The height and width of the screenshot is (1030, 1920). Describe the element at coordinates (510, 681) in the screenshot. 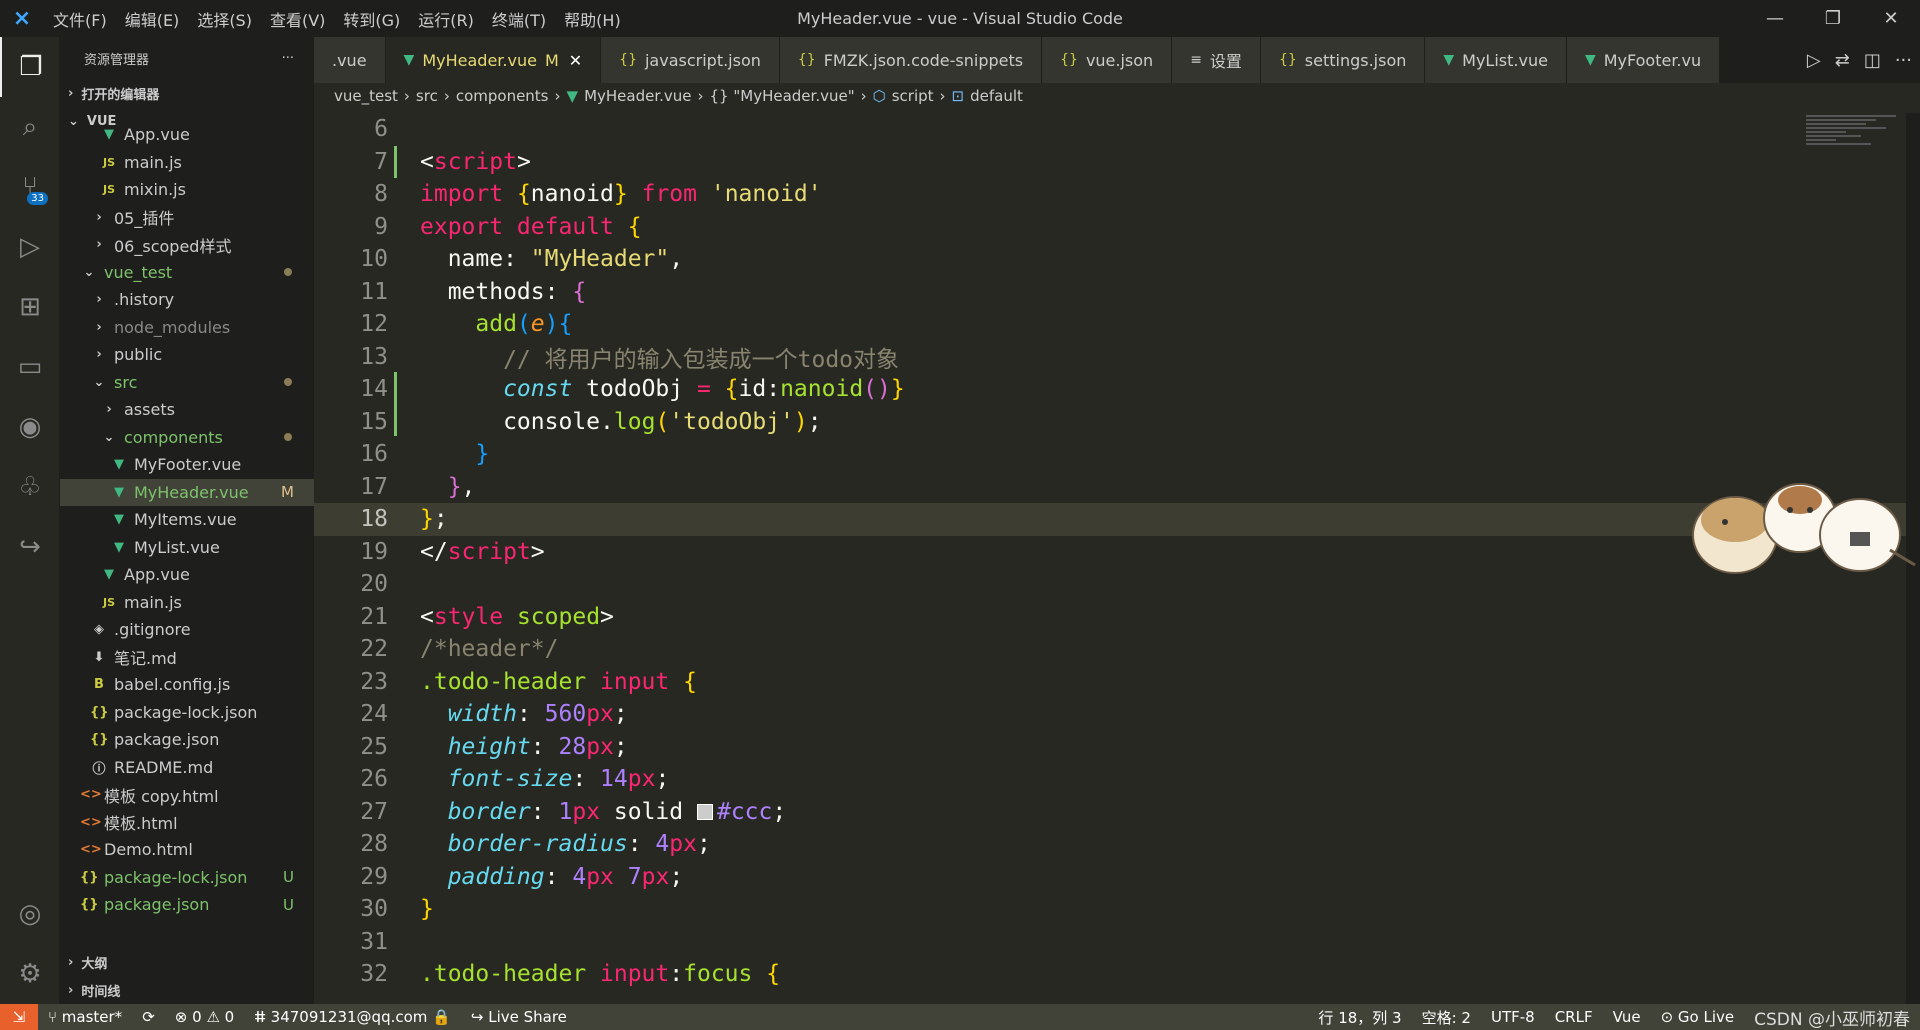

I see `code-token: .todo-header` at that location.